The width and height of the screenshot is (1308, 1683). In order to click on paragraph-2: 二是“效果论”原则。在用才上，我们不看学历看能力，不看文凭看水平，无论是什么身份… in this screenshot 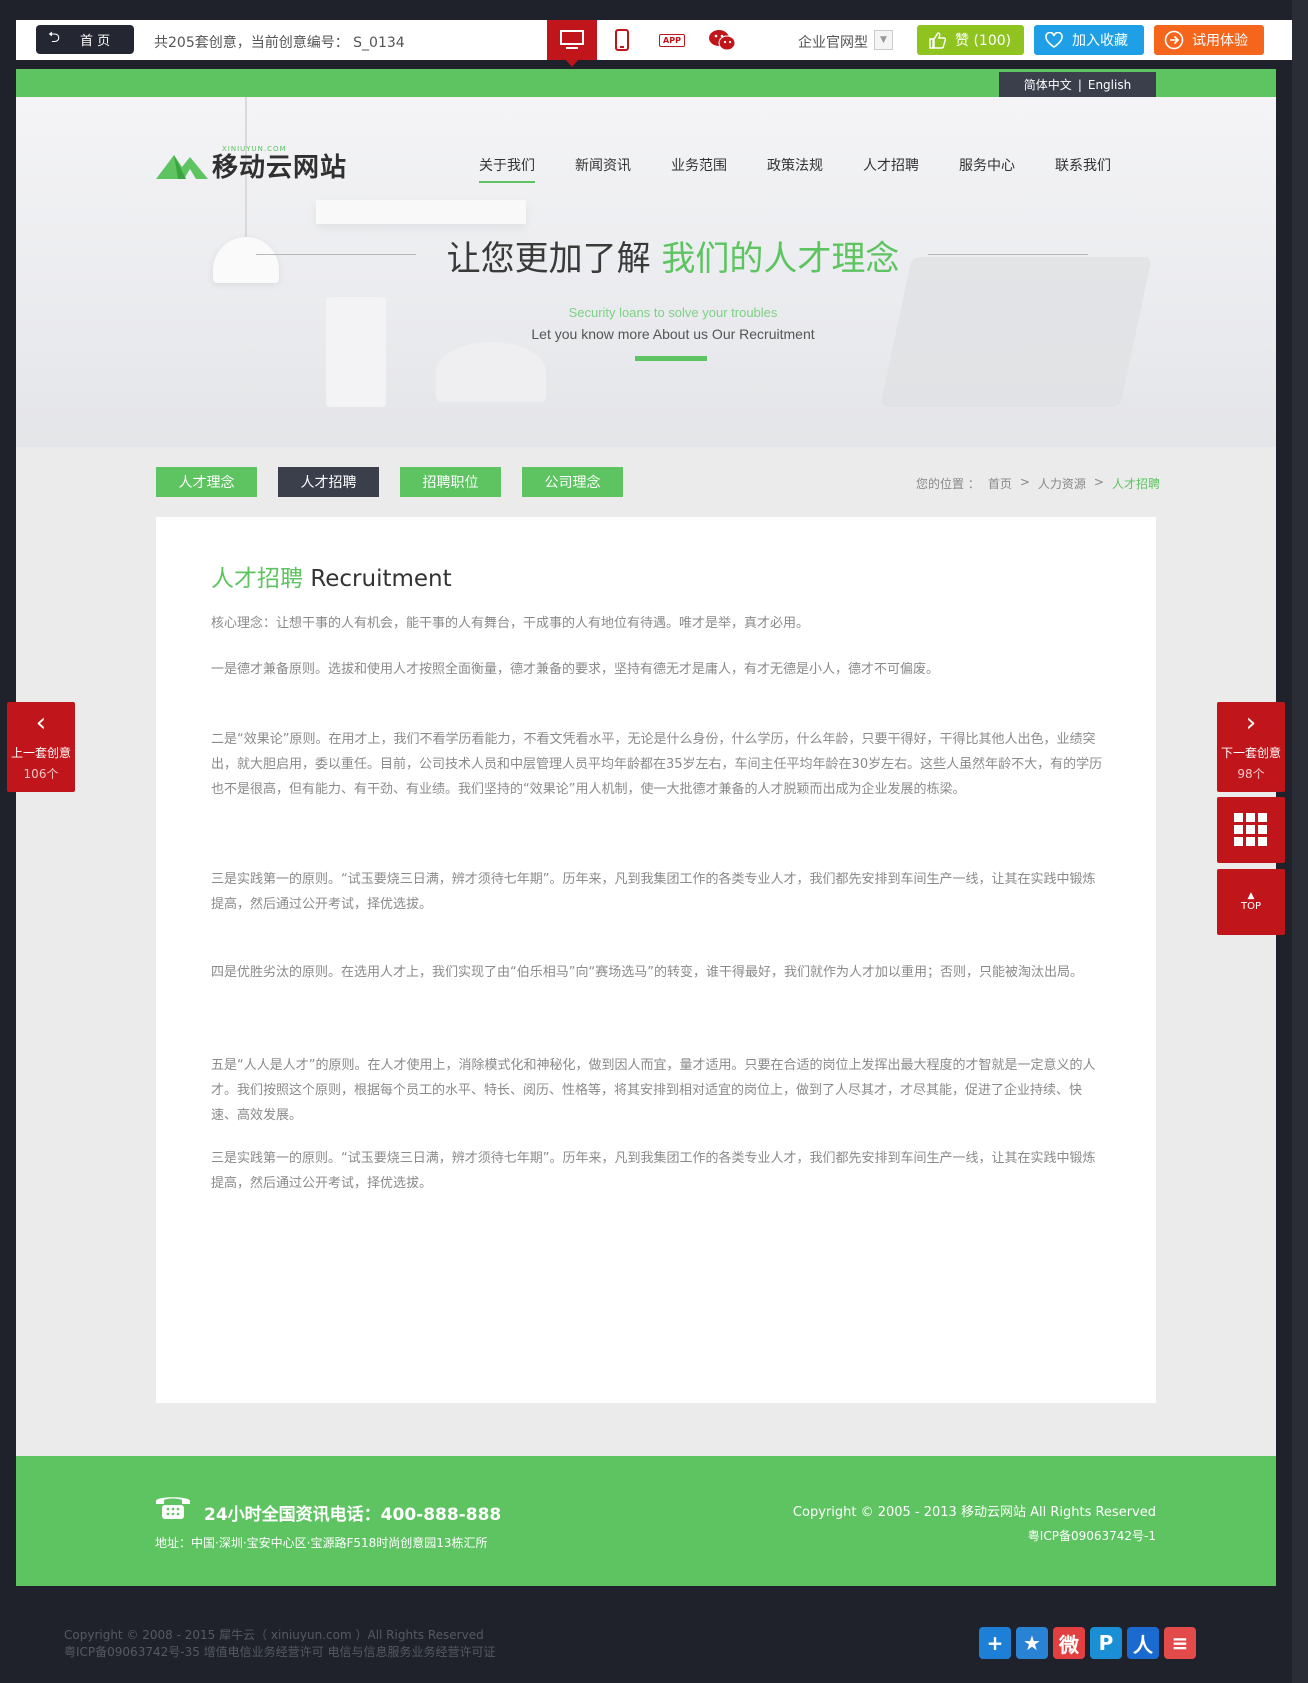, I will do `click(657, 764)`.